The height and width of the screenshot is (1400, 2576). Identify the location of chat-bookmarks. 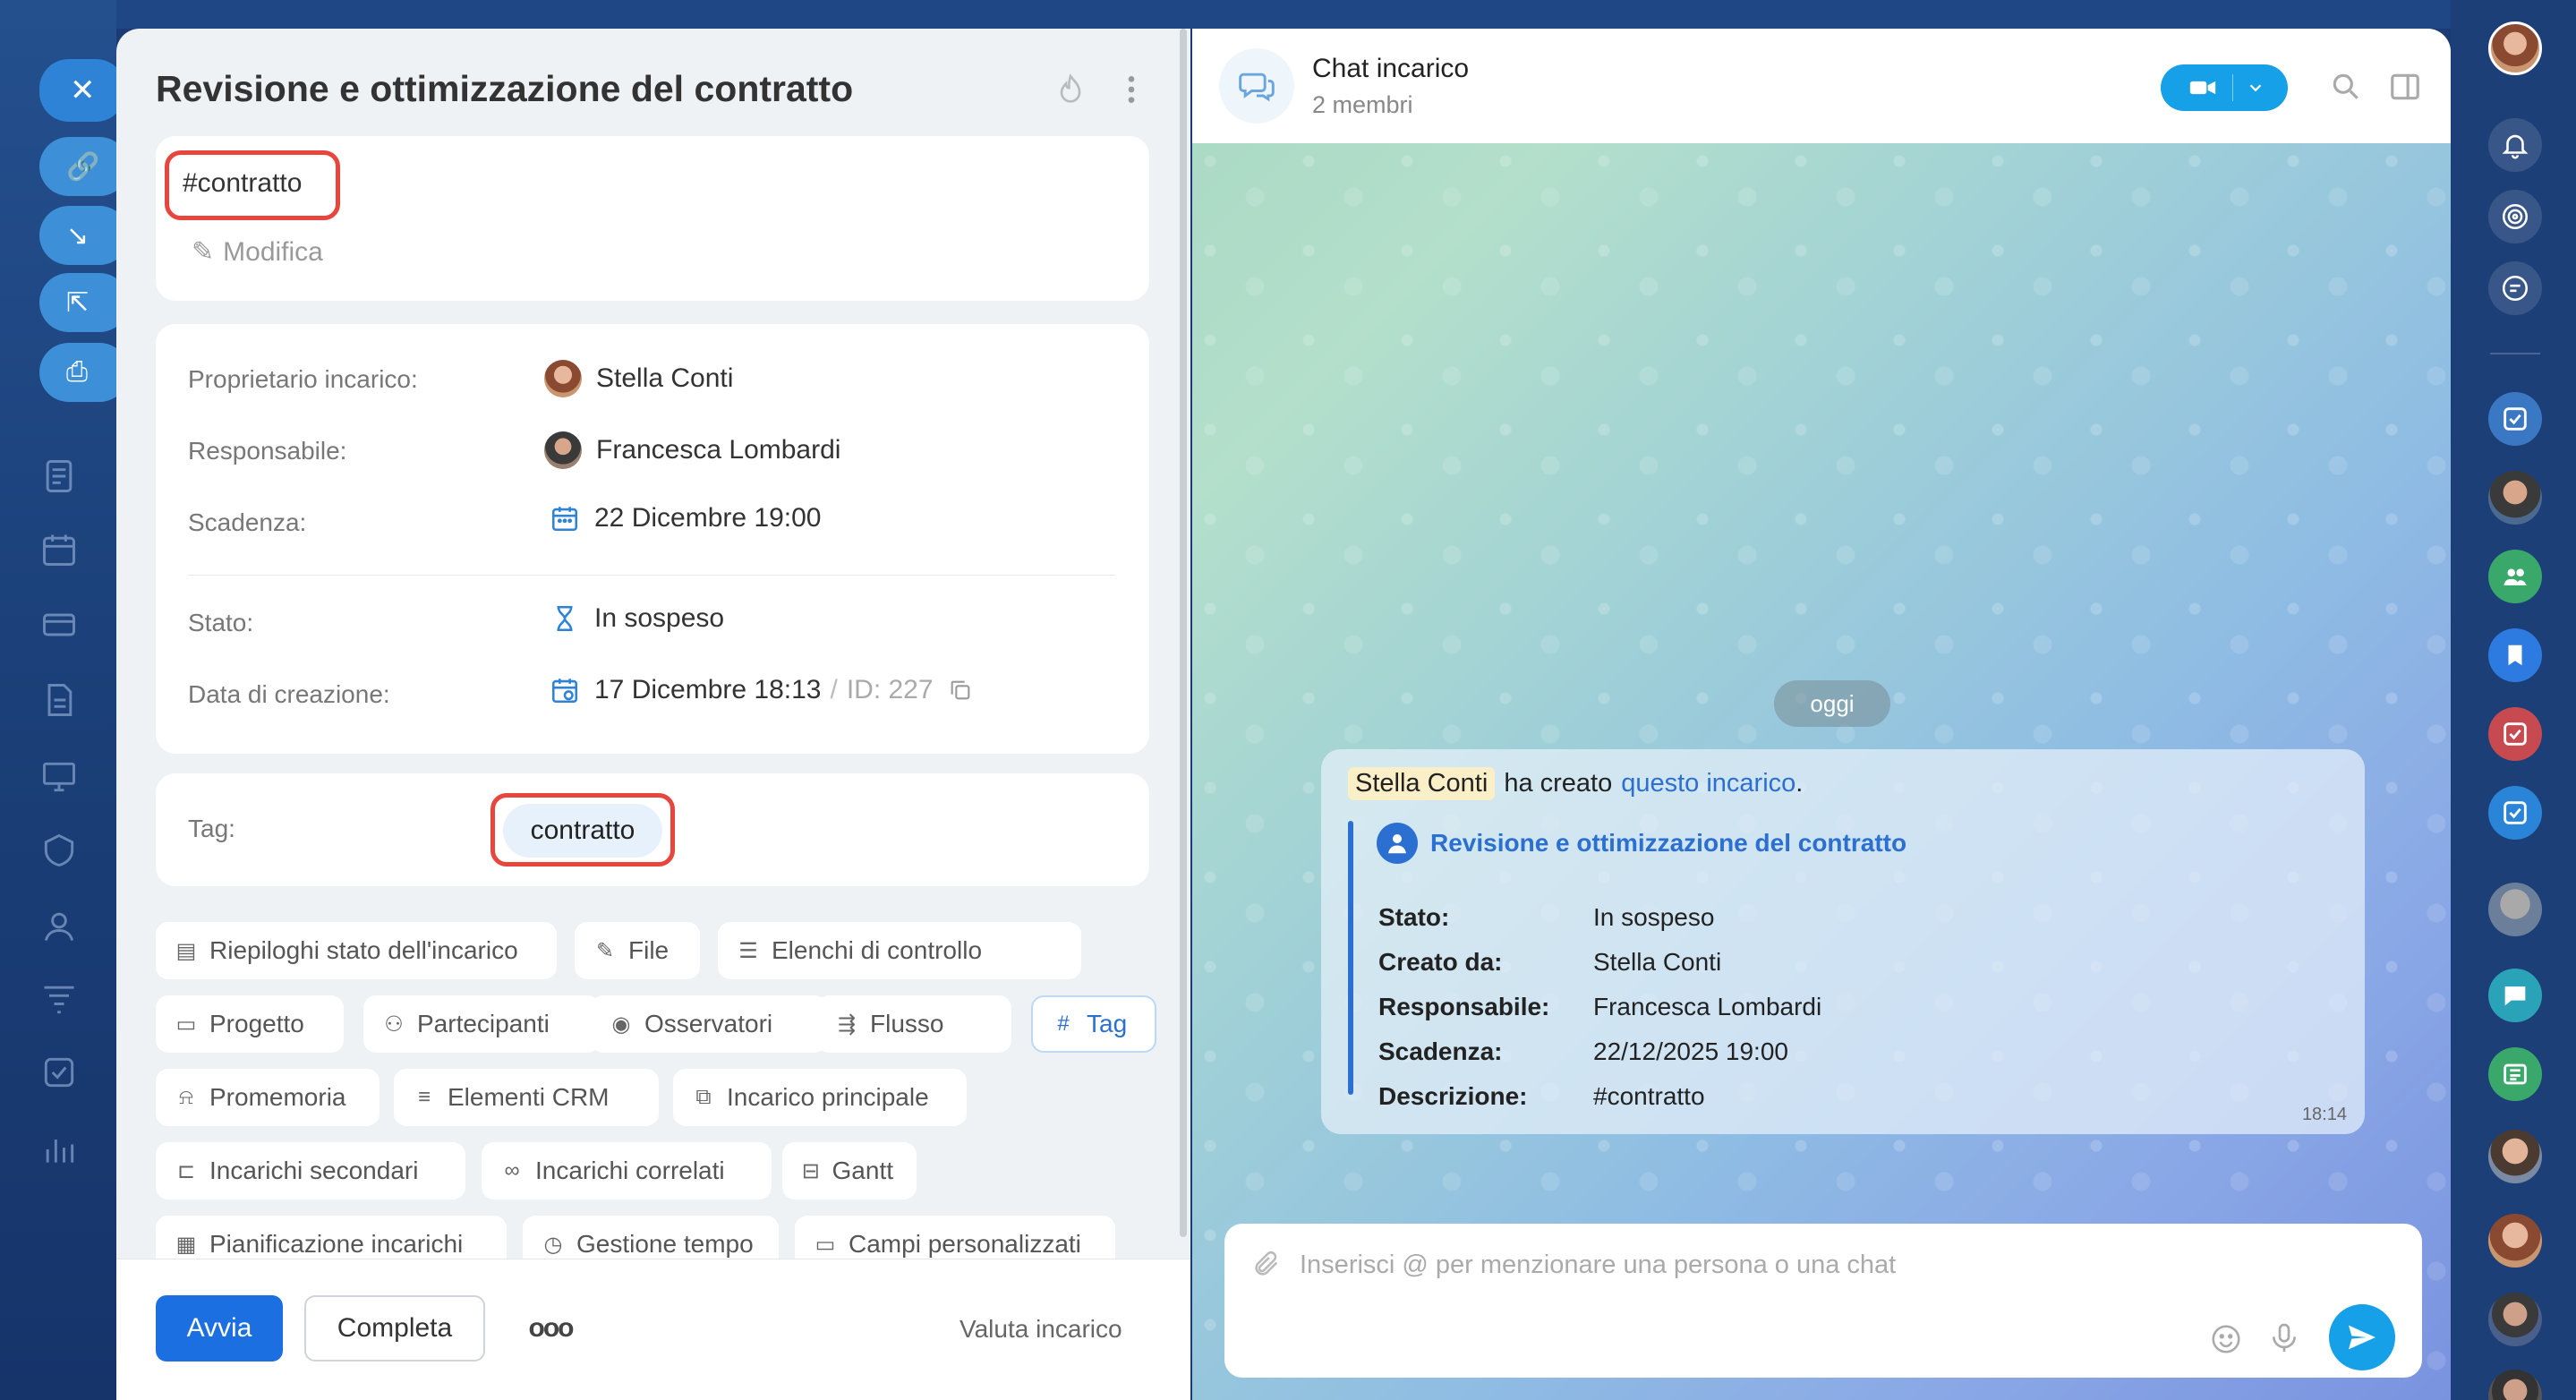
(2515, 655).